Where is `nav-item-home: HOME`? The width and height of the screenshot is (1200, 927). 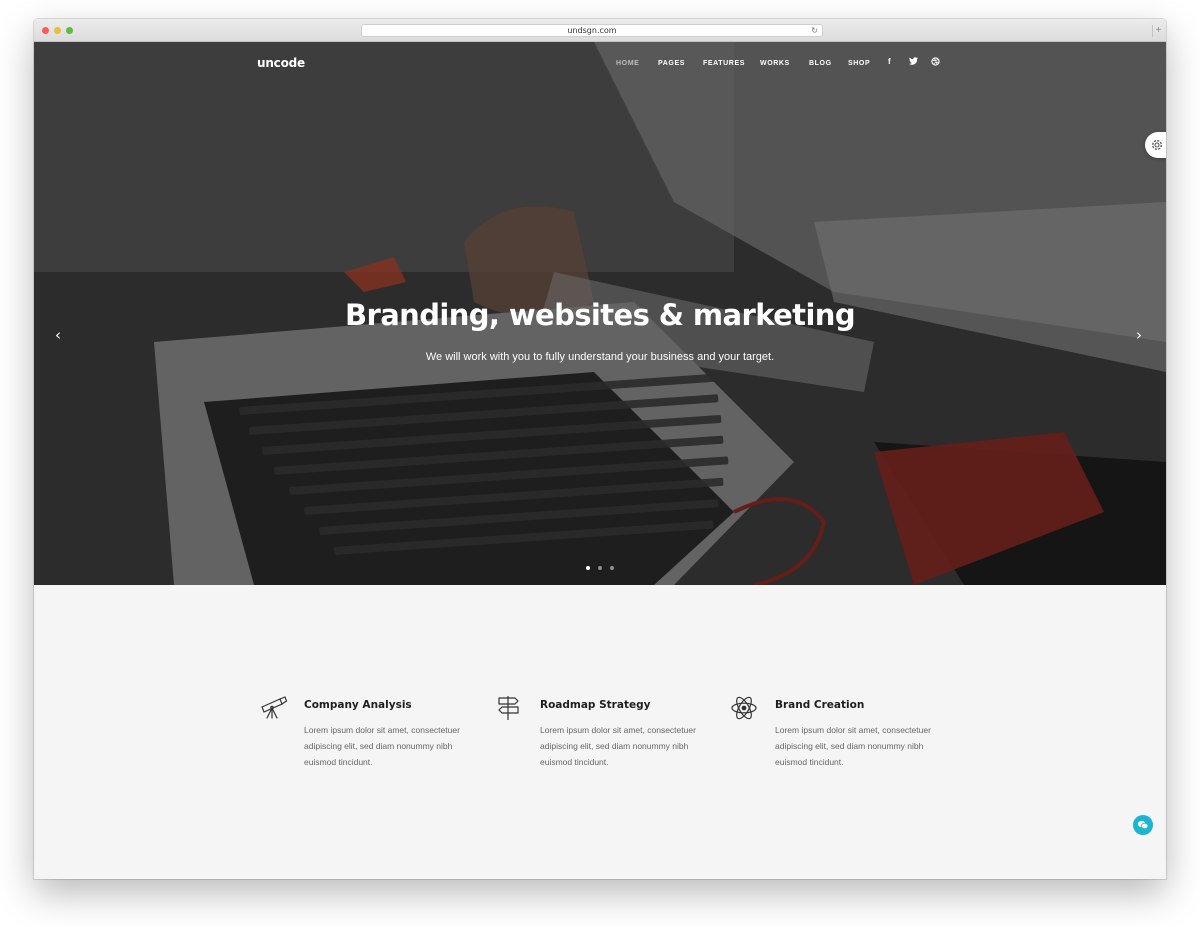 nav-item-home: HOME is located at coordinates (627, 63).